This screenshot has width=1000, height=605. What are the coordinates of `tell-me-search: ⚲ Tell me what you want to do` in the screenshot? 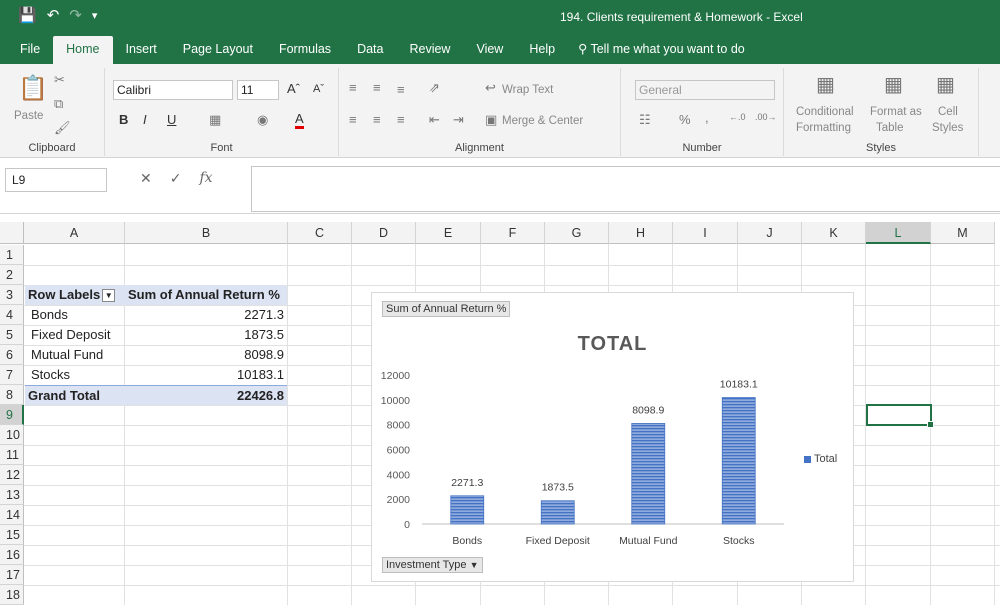 It's located at (661, 50).